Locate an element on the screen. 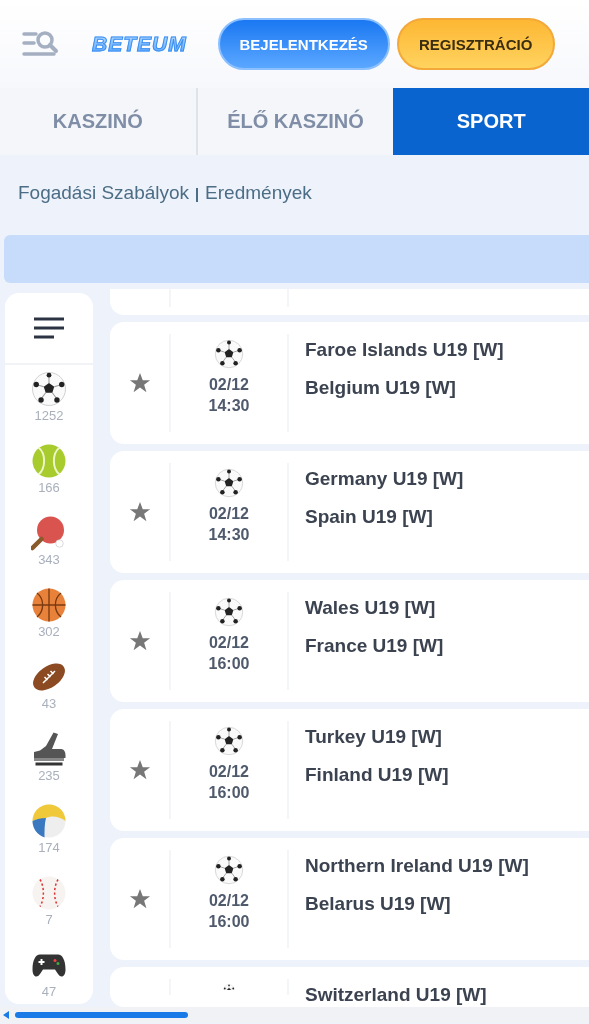 This screenshot has height=1024, width=589. nav-link: Fogadási Szabályok is located at coordinates (104, 193).